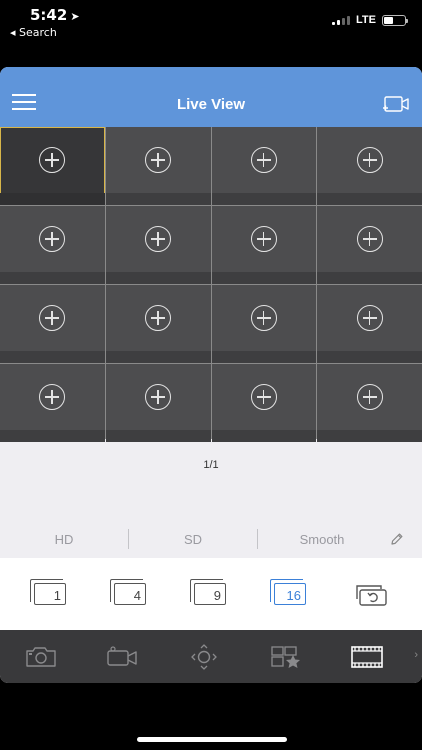 The height and width of the screenshot is (750, 422). Describe the element at coordinates (416, 655) in the screenshot. I see `more-chevron-icon: ›` at that location.